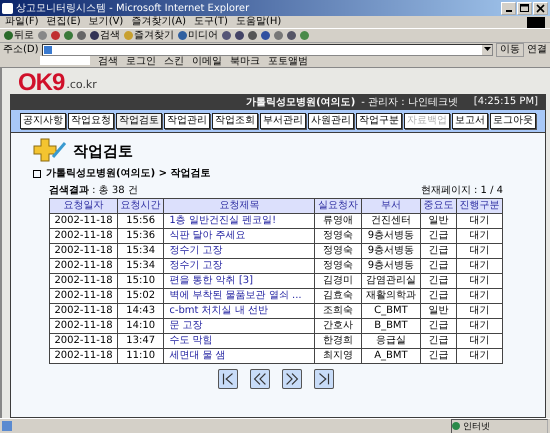 The image size is (550, 433). Describe the element at coordinates (198, 36) in the screenshot. I see `toolbar-button: 미디어` at that location.